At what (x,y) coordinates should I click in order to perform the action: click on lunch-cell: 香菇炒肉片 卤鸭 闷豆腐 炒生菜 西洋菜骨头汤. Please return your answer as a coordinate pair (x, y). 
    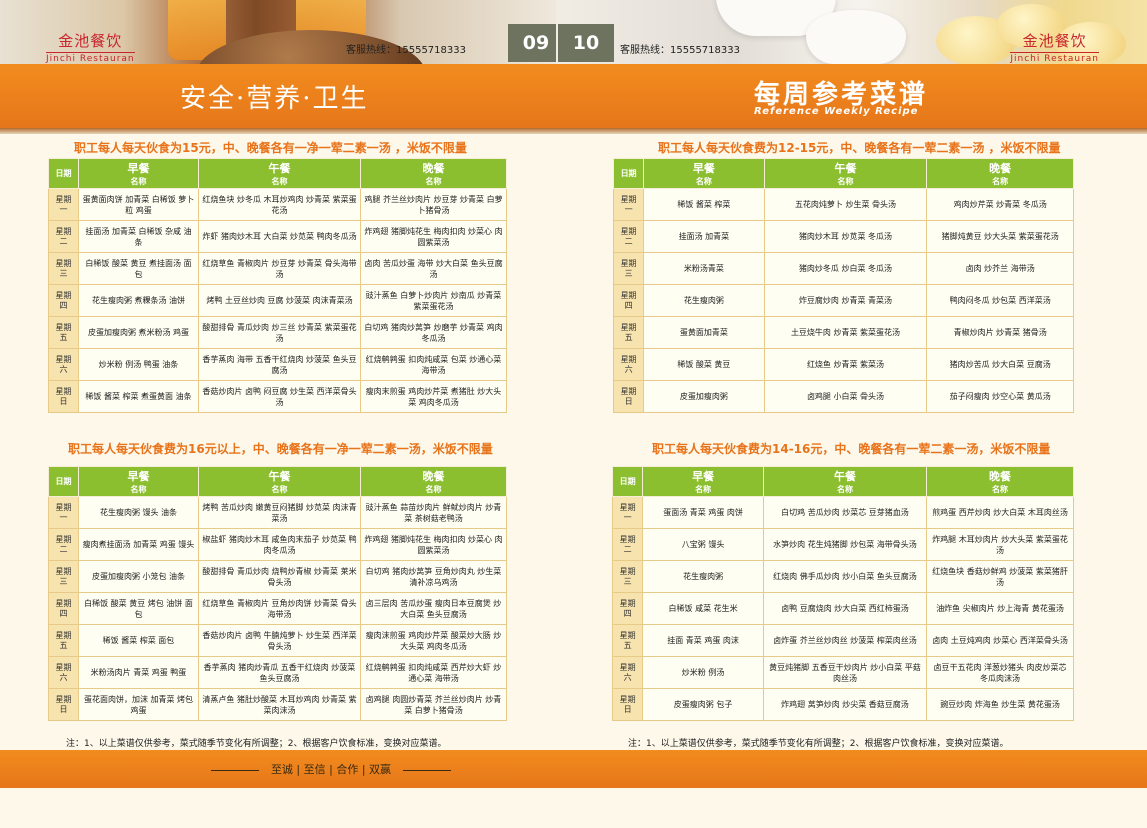
    Looking at the image, I should click on (279, 396).